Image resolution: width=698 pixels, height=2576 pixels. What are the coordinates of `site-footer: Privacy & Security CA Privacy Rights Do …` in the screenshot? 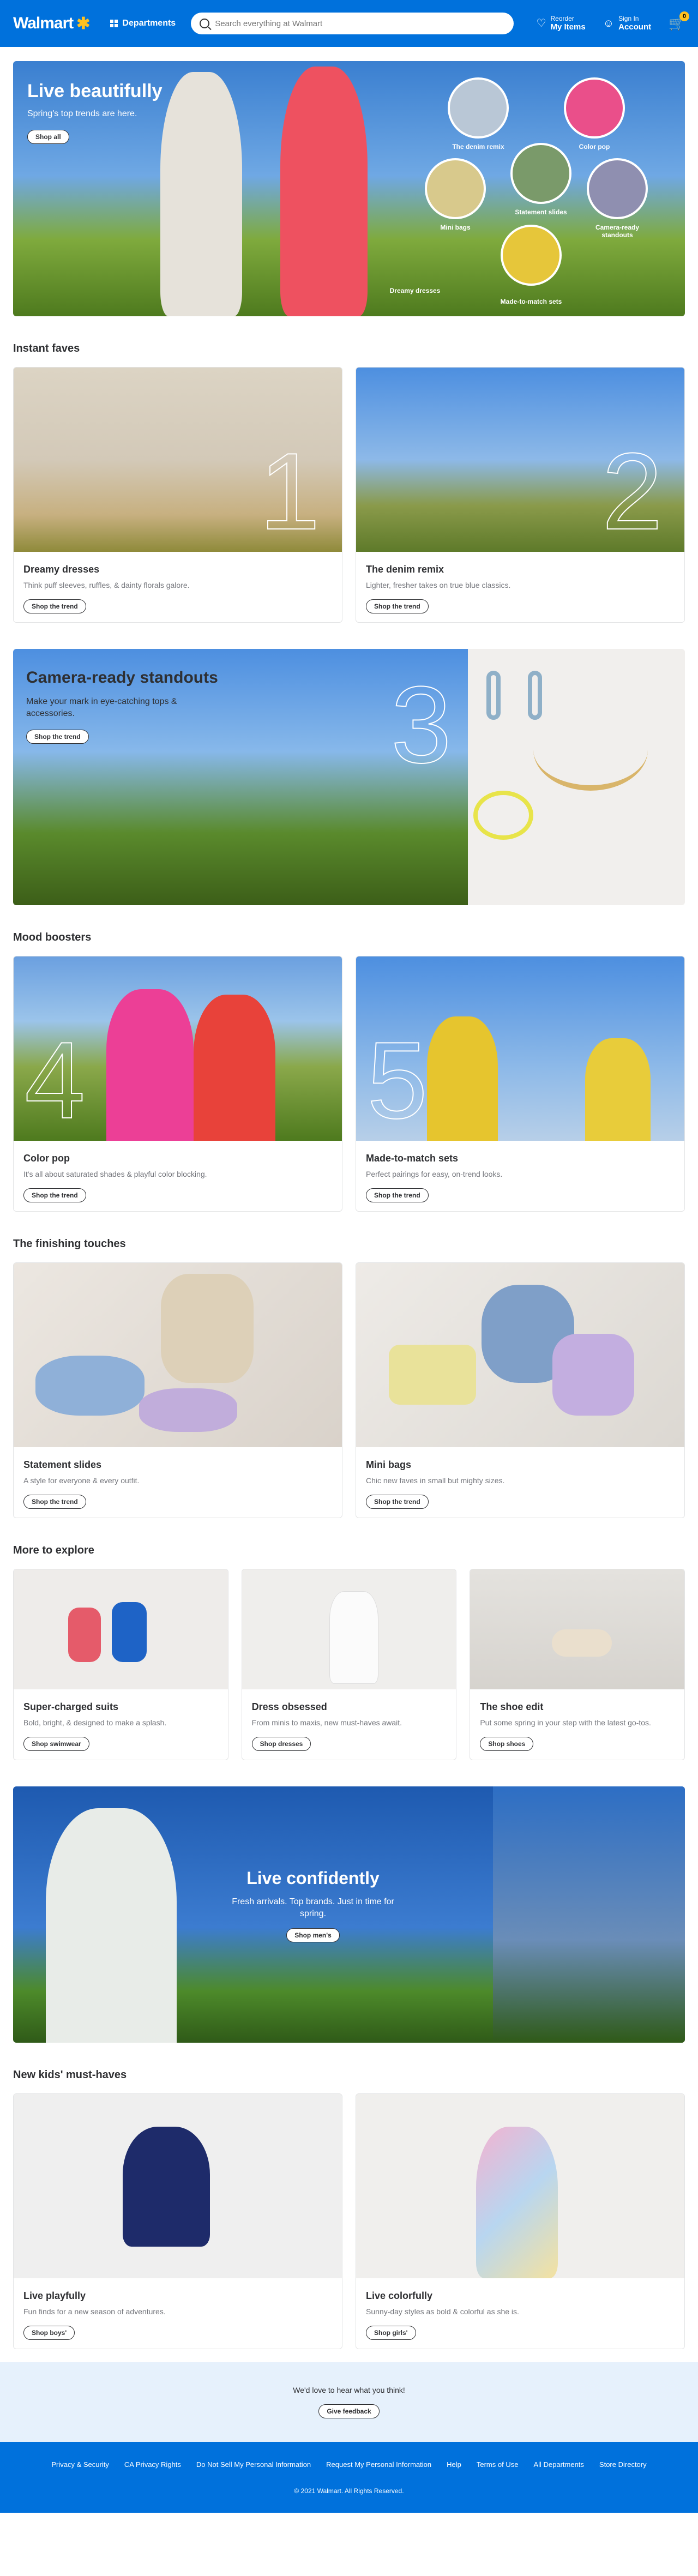 It's located at (349, 2477).